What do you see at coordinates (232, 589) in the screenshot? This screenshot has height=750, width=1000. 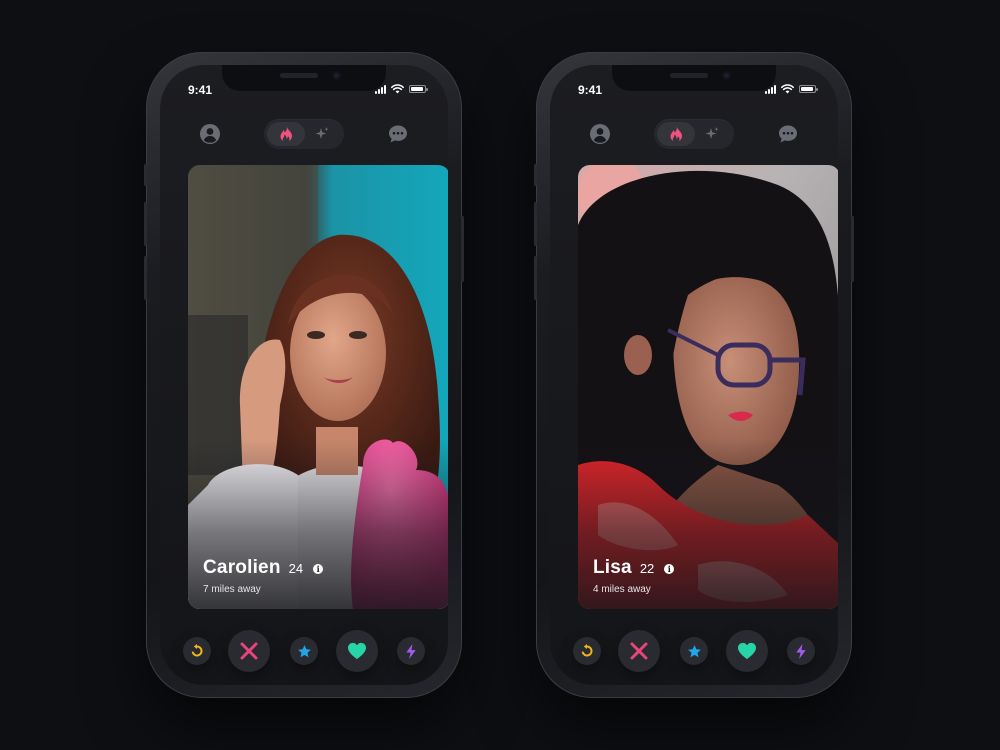 I see `profile-distance: 7 miles away` at bounding box center [232, 589].